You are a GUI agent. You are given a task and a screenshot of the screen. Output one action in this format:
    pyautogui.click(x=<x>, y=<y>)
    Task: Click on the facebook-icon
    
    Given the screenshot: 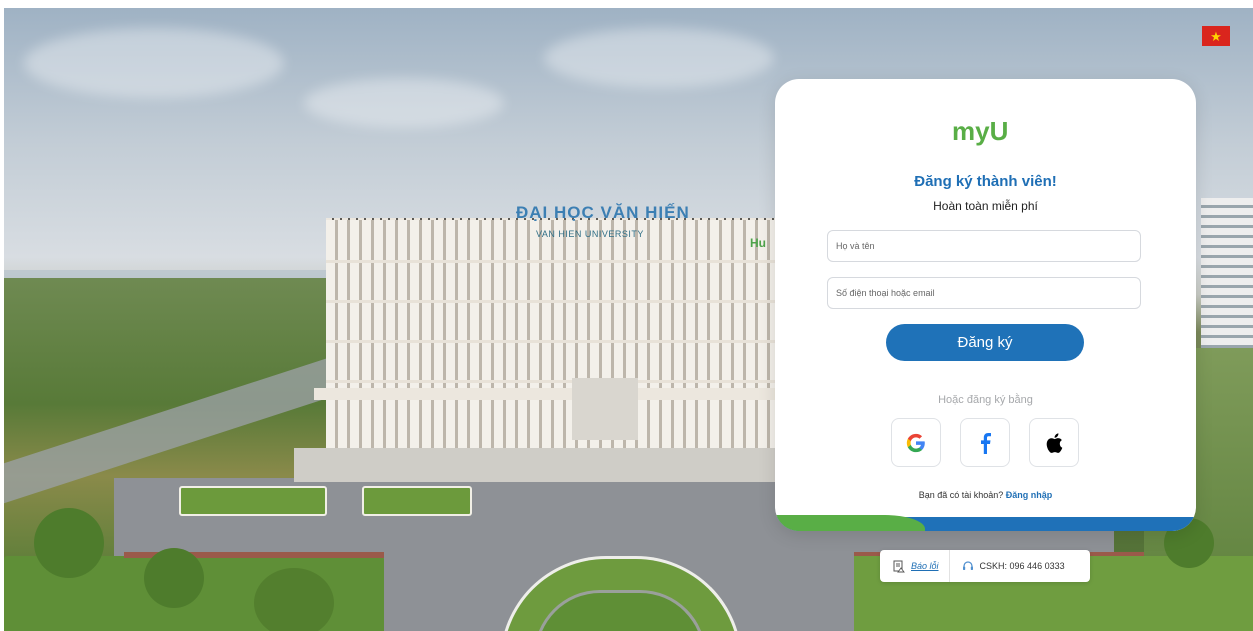 What is the action you would take?
    pyautogui.click(x=986, y=443)
    